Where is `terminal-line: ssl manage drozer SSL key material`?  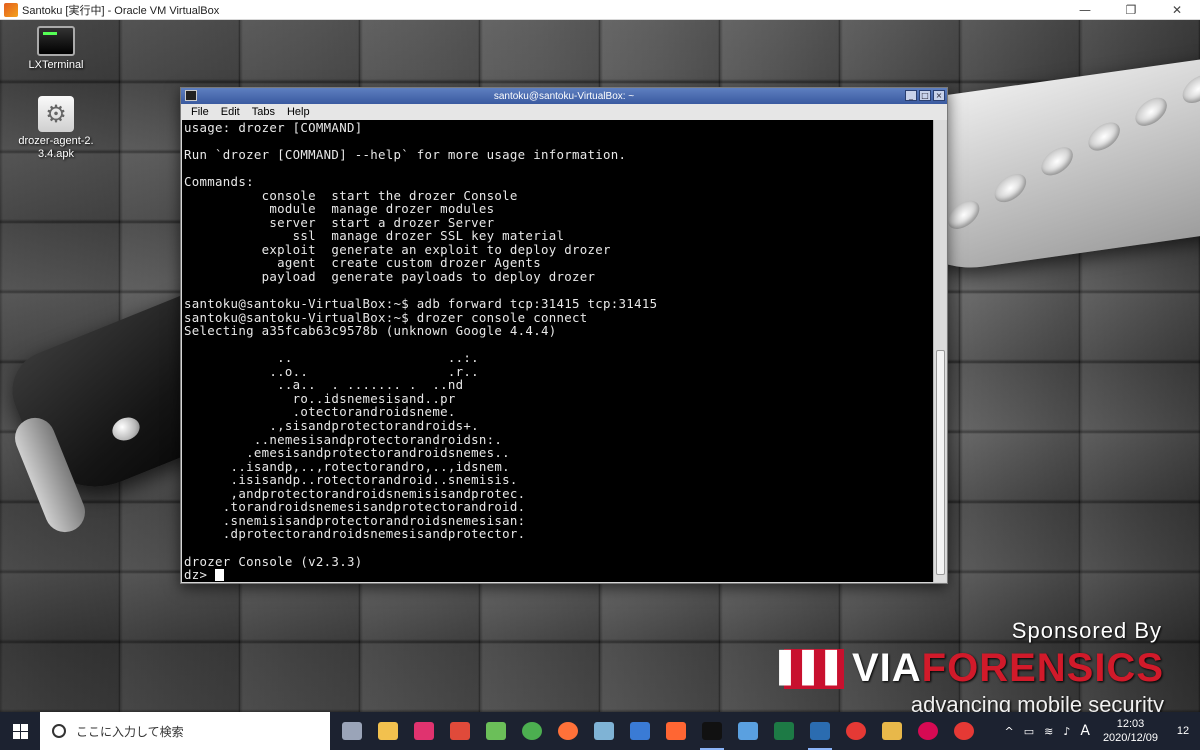 terminal-line: ssl manage drozer SSL key material is located at coordinates (374, 236).